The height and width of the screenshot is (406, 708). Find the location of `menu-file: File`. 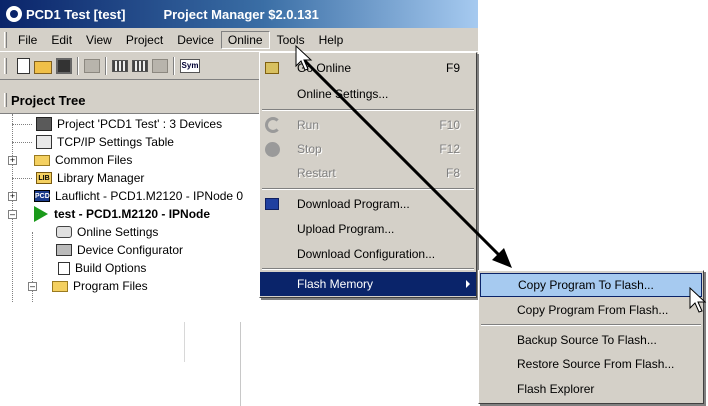

menu-file: File is located at coordinates (27, 40).